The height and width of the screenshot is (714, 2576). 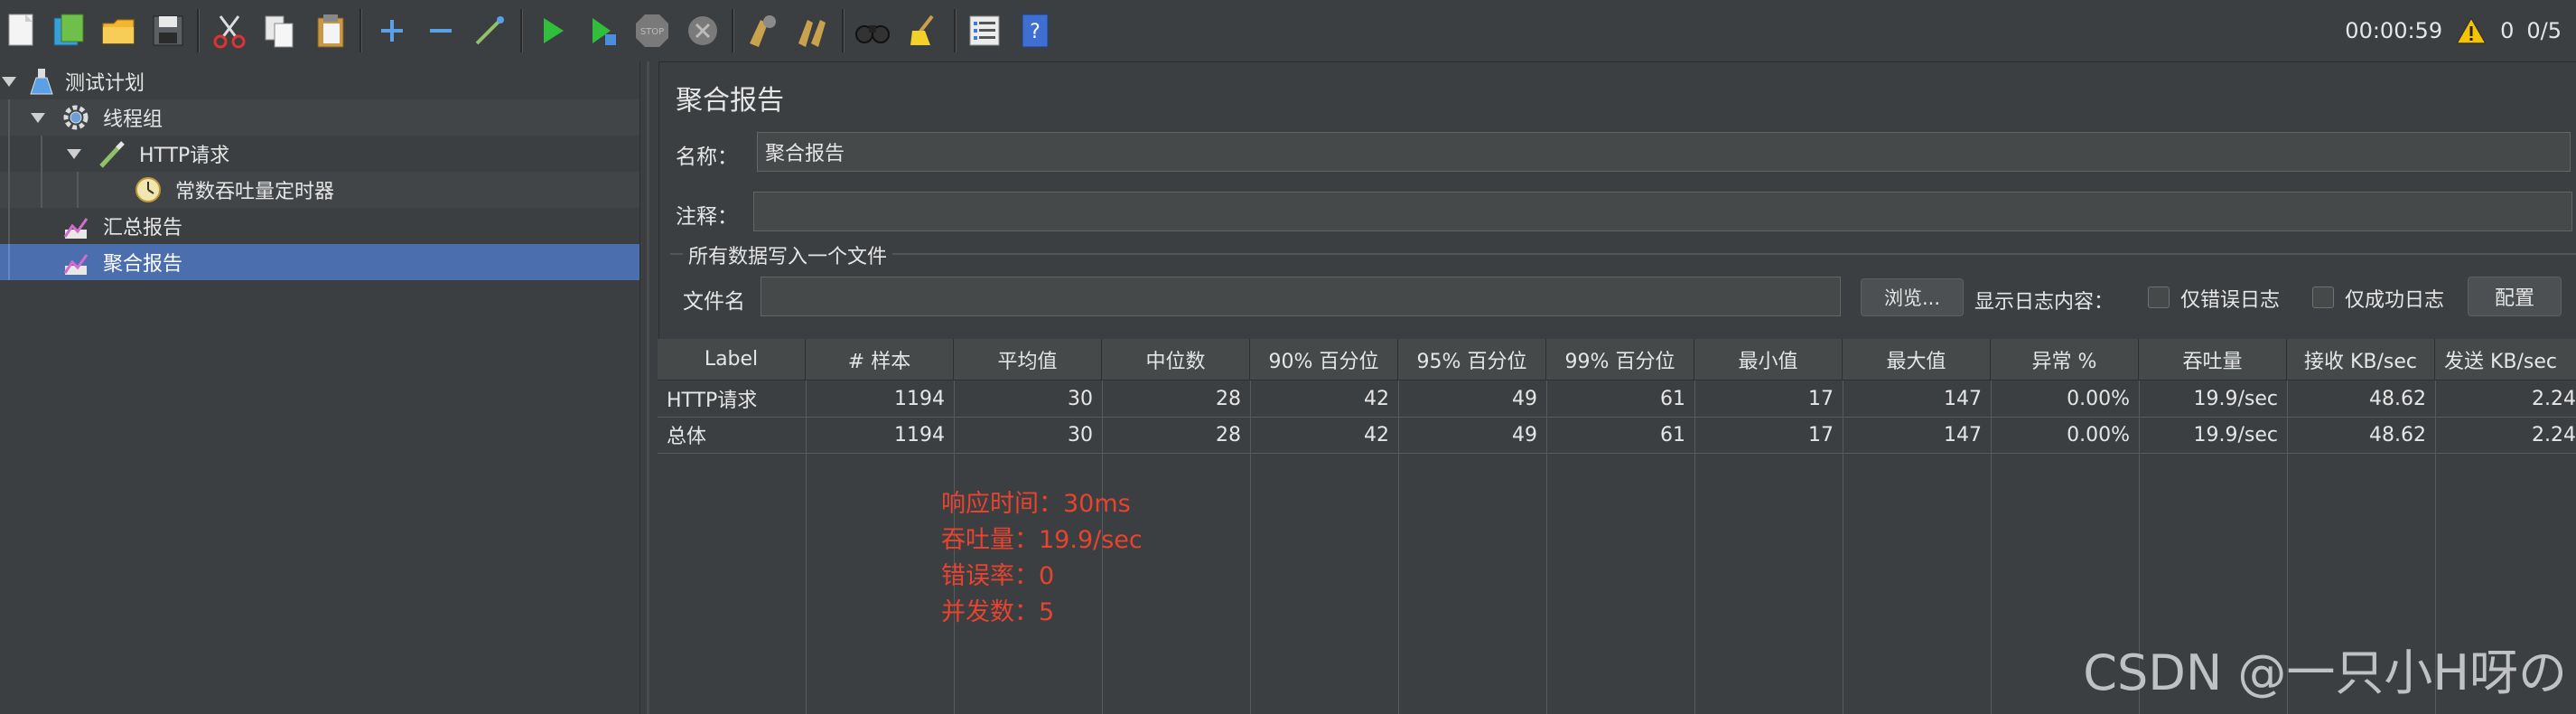 I want to click on active-threads: 0/5, so click(x=2544, y=30).